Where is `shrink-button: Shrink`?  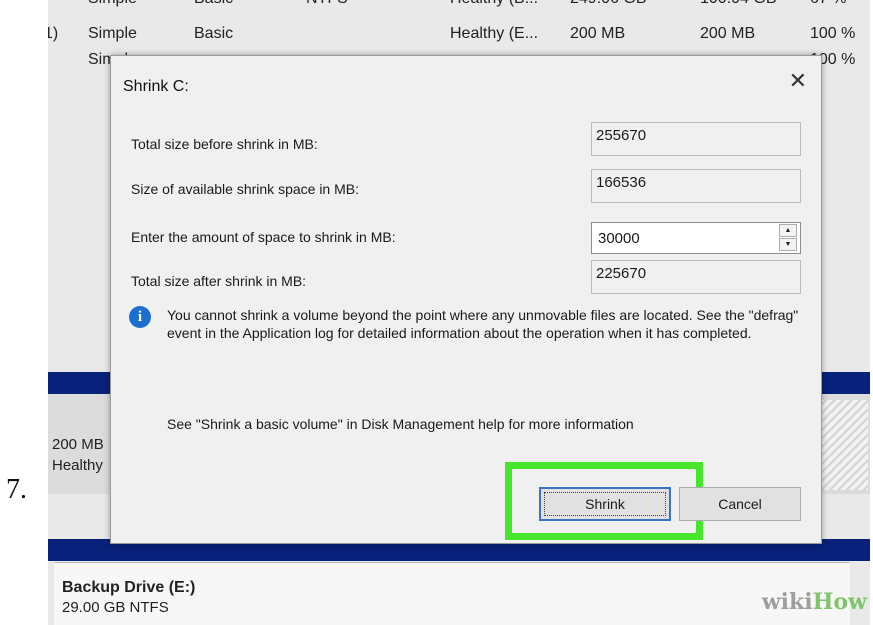
shrink-button: Shrink is located at coordinates (605, 504).